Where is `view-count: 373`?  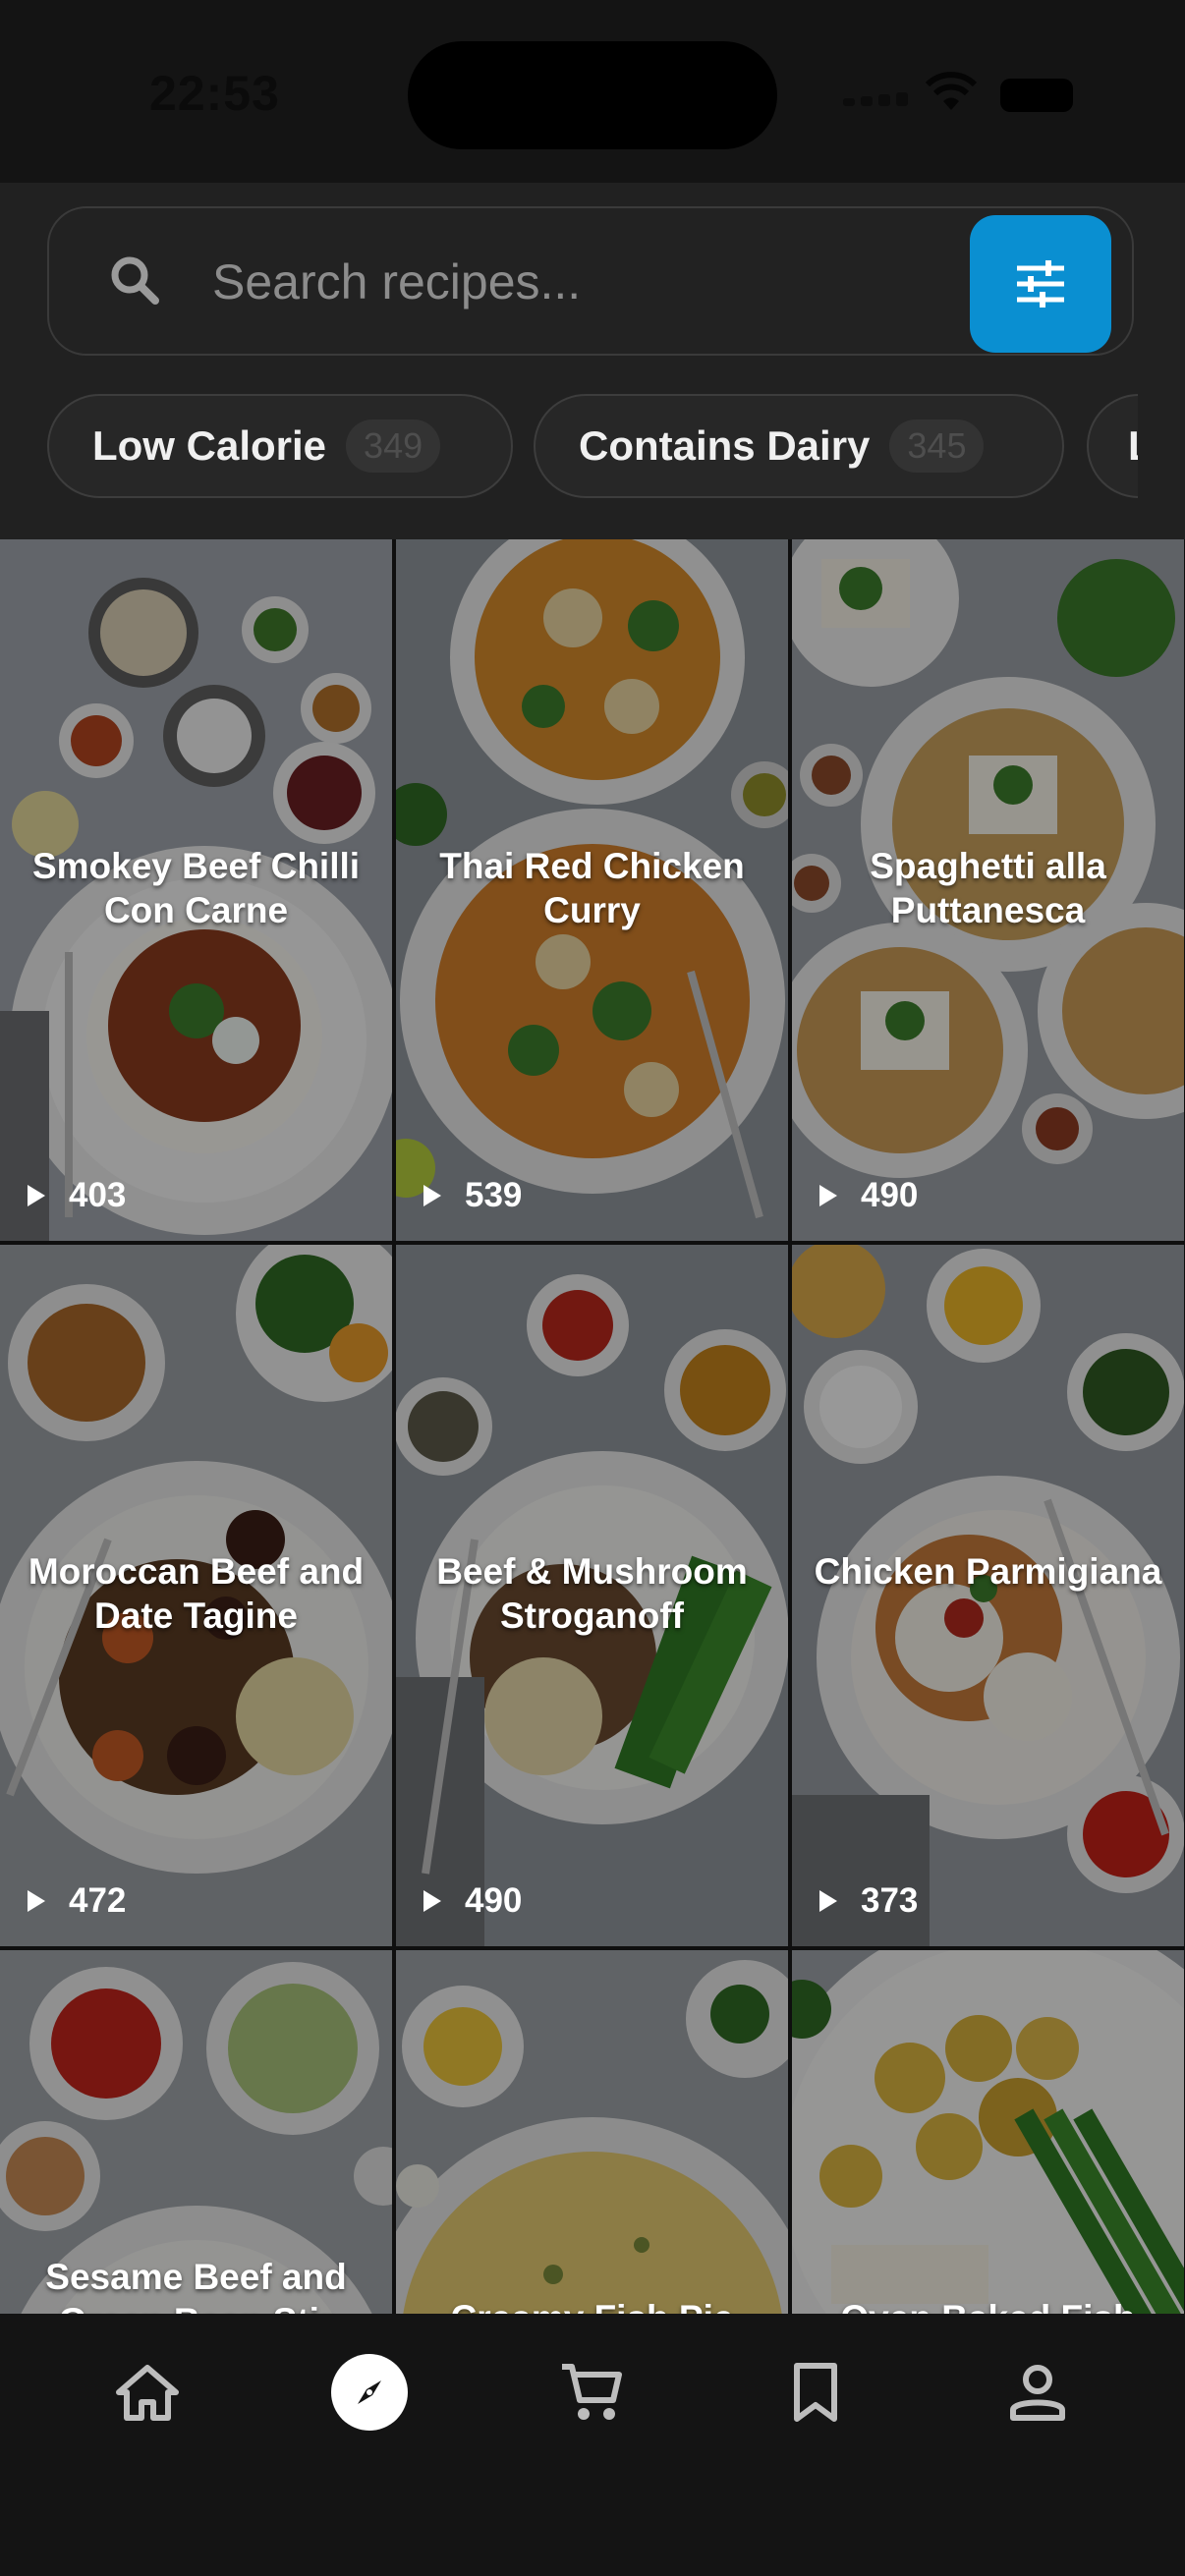
view-count: 373 is located at coordinates (869, 1901).